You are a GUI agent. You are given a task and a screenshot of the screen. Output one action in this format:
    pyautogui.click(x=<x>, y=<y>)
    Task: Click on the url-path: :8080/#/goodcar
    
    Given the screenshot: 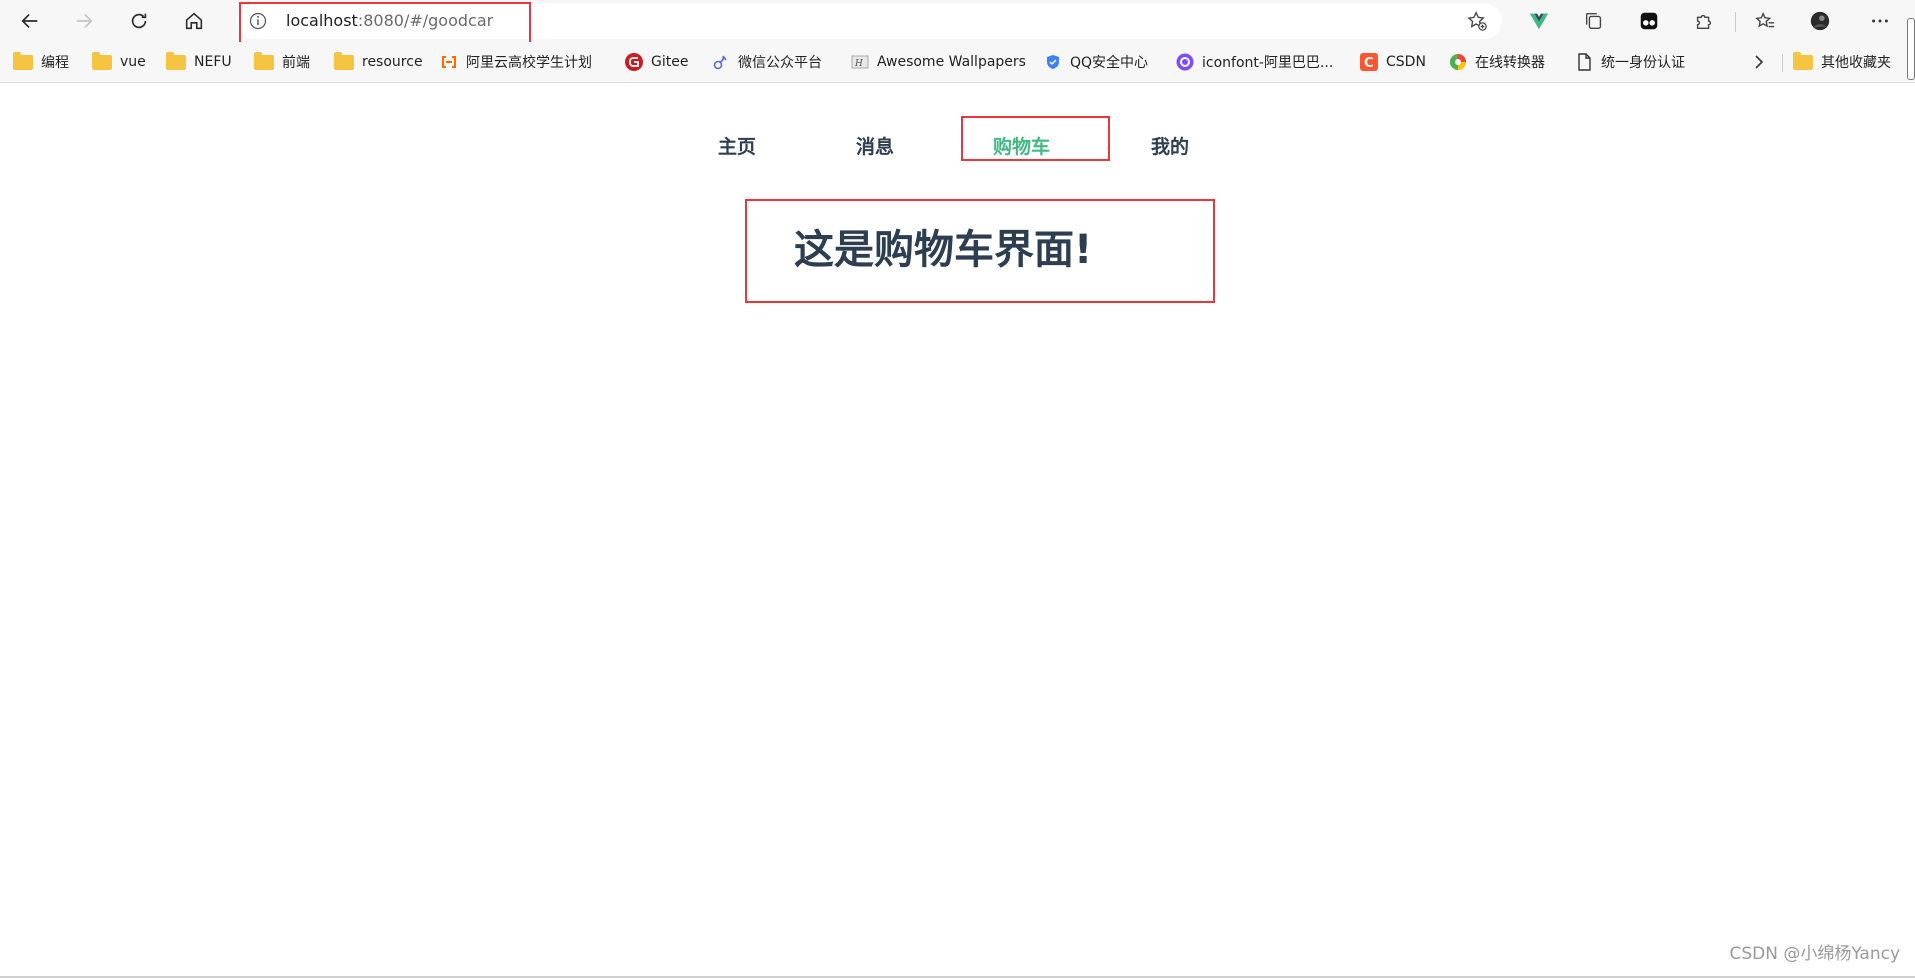 What is the action you would take?
    pyautogui.click(x=425, y=20)
    